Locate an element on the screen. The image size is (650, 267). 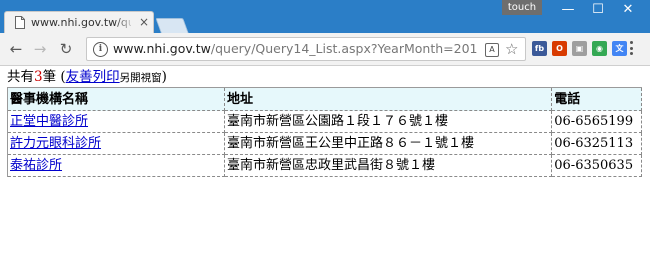
new-tab-button is located at coordinates (172, 25).